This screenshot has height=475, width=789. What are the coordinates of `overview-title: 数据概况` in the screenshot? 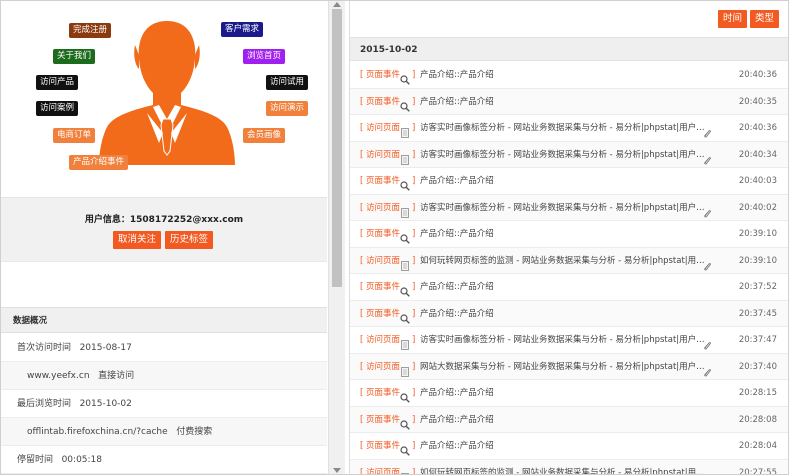 It's located at (164, 320).